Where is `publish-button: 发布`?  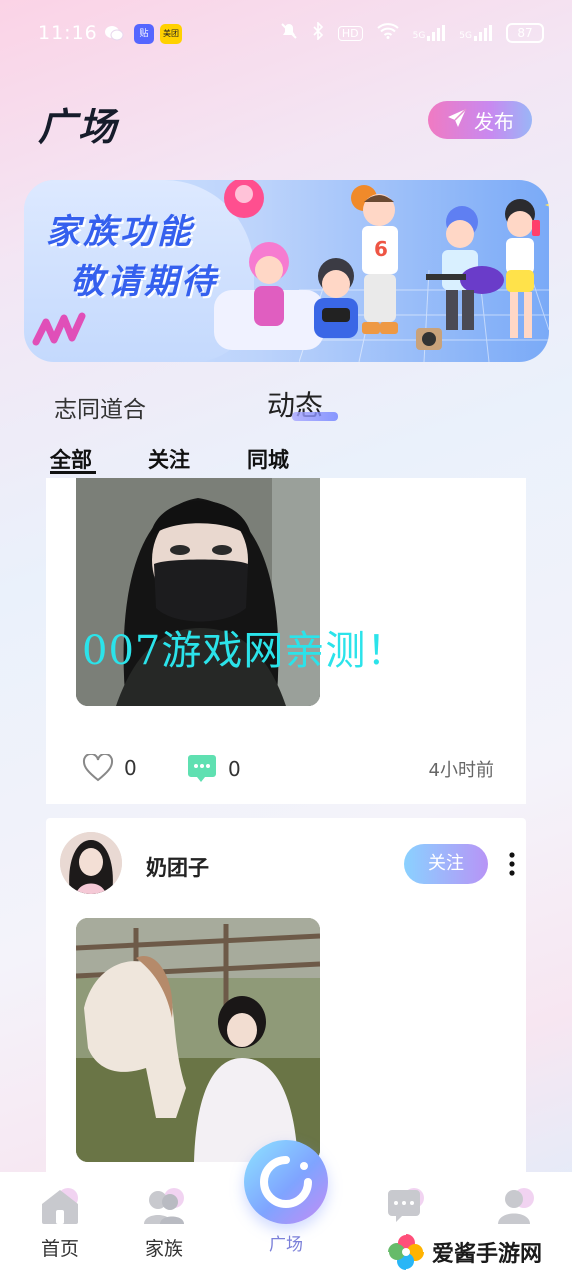
publish-button: 发布 is located at coordinates (480, 120).